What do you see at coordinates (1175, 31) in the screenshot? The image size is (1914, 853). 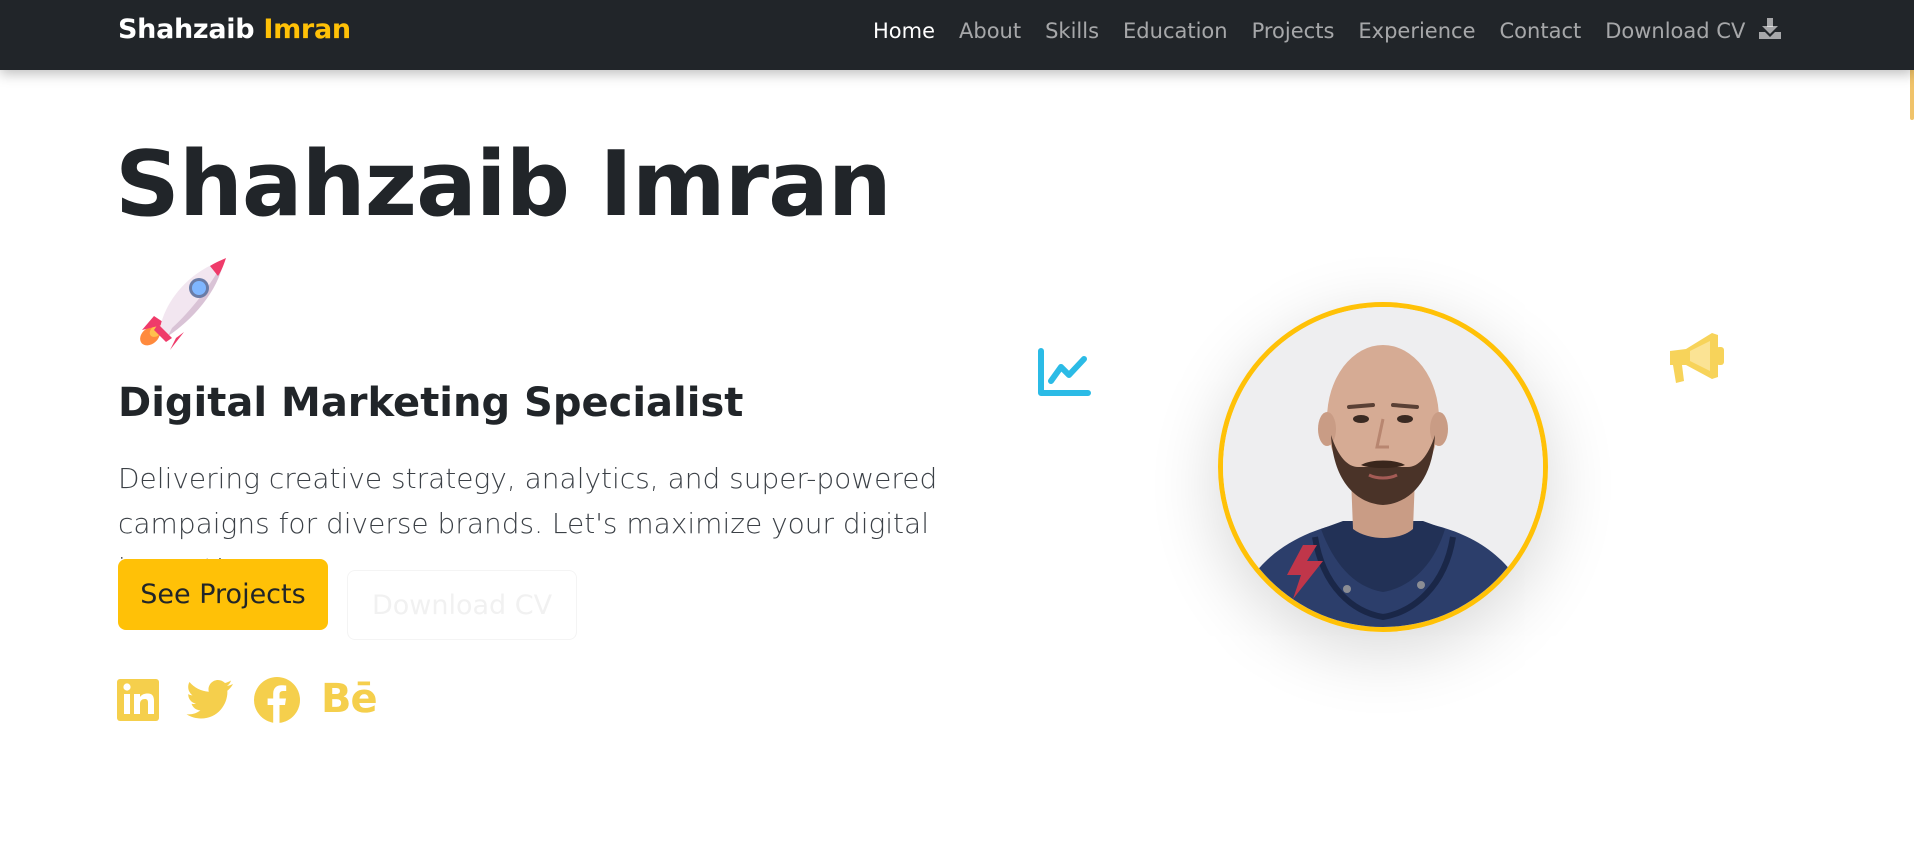 I see `nav-education: Education` at bounding box center [1175, 31].